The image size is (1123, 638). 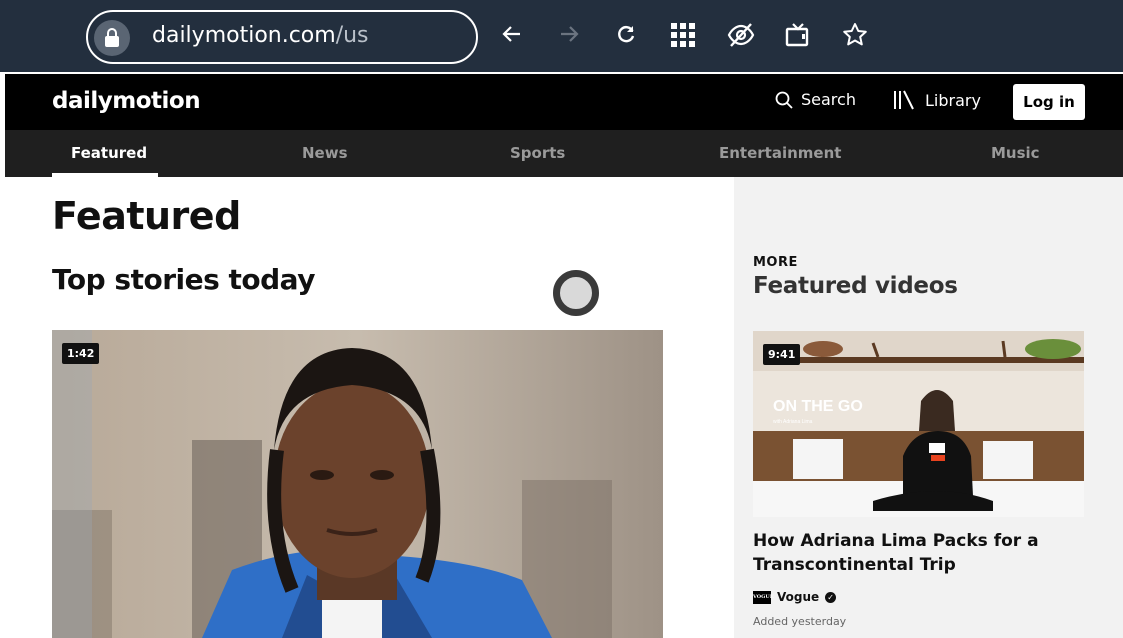 I want to click on back-icon, so click(x=514, y=36).